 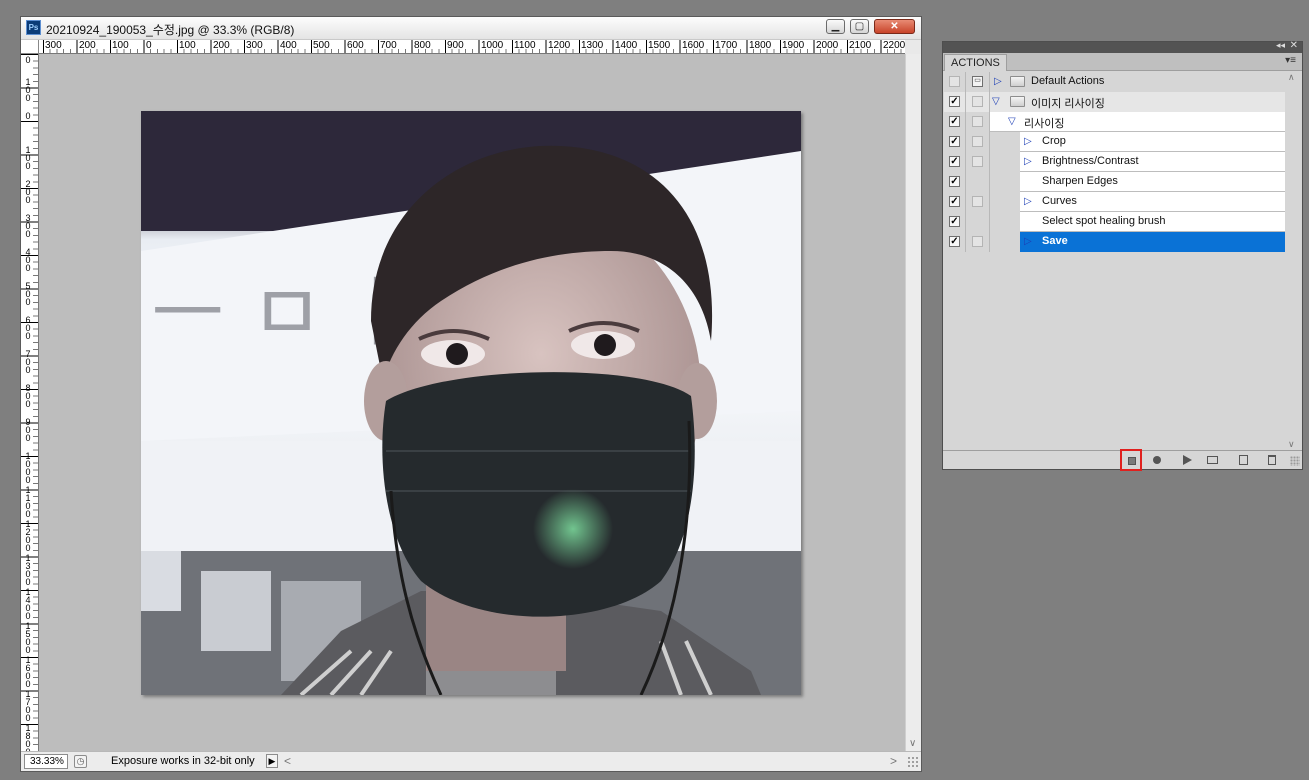 What do you see at coordinates (893, 761) in the screenshot?
I see `scroll-right-arrow: >` at bounding box center [893, 761].